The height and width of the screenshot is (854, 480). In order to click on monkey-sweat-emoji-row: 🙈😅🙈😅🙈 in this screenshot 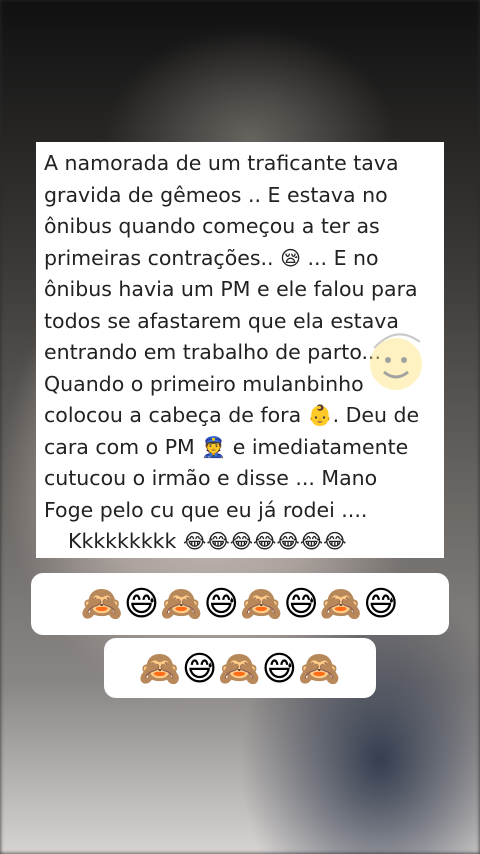, I will do `click(240, 669)`.